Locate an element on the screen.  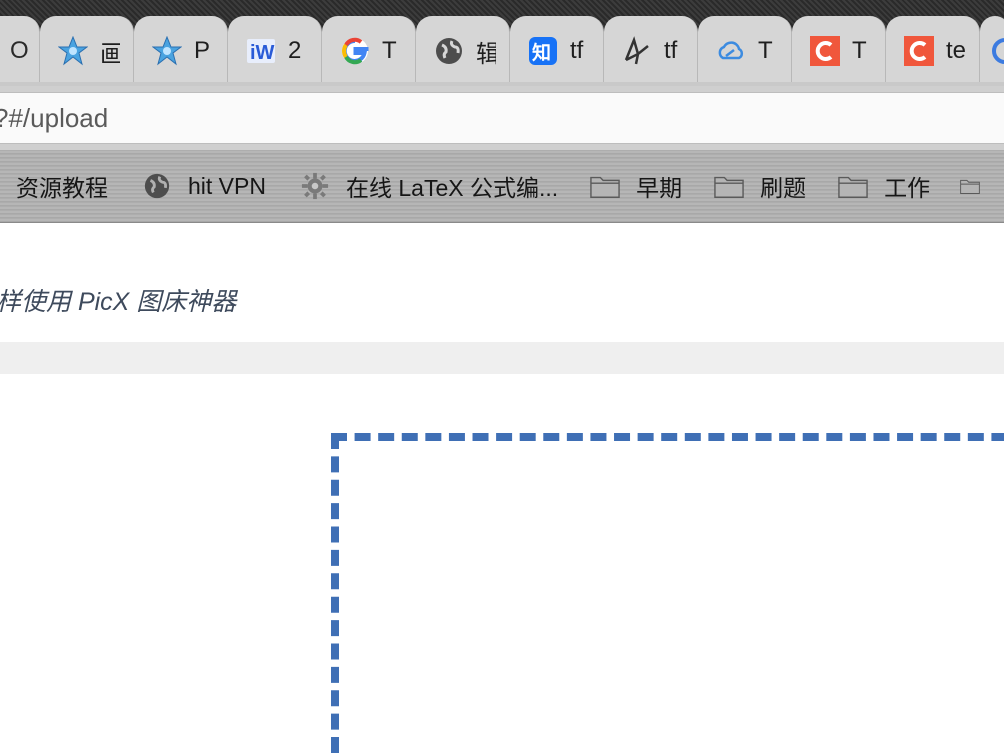
bookmark-label: 资源教程 is located at coordinates (62, 188).